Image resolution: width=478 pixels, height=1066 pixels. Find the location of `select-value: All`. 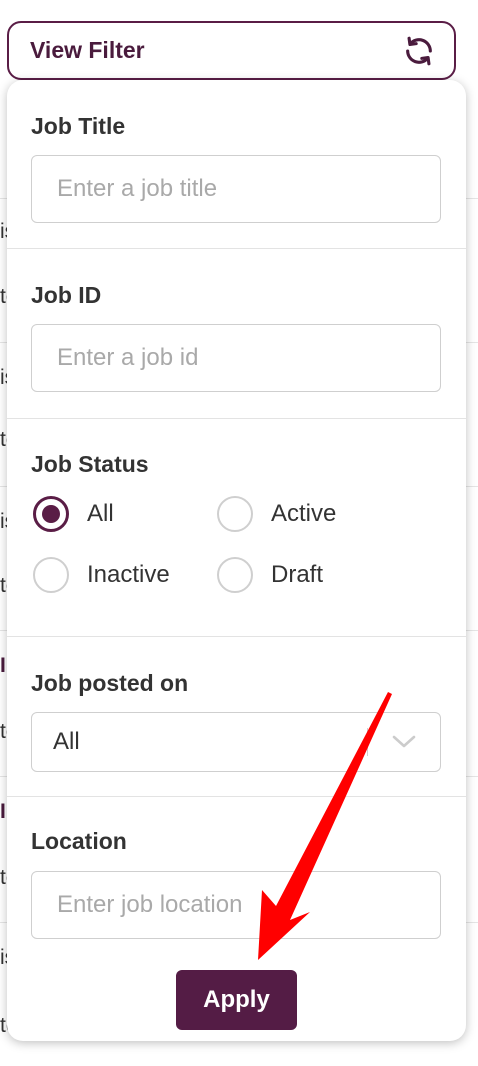

select-value: All is located at coordinates (66, 741).